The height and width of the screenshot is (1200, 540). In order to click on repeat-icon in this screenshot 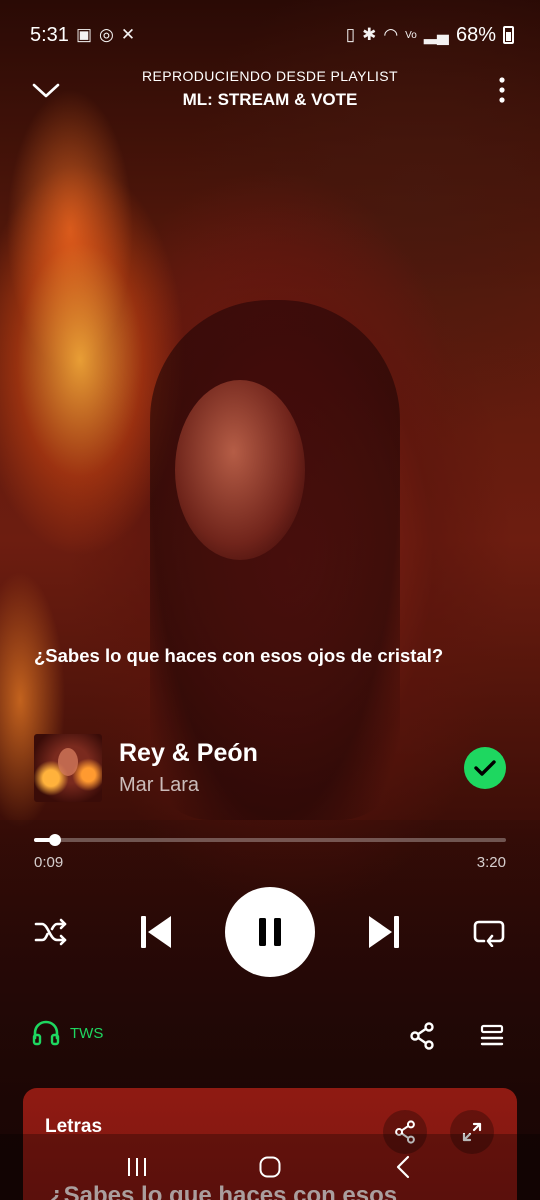, I will do `click(489, 933)`.